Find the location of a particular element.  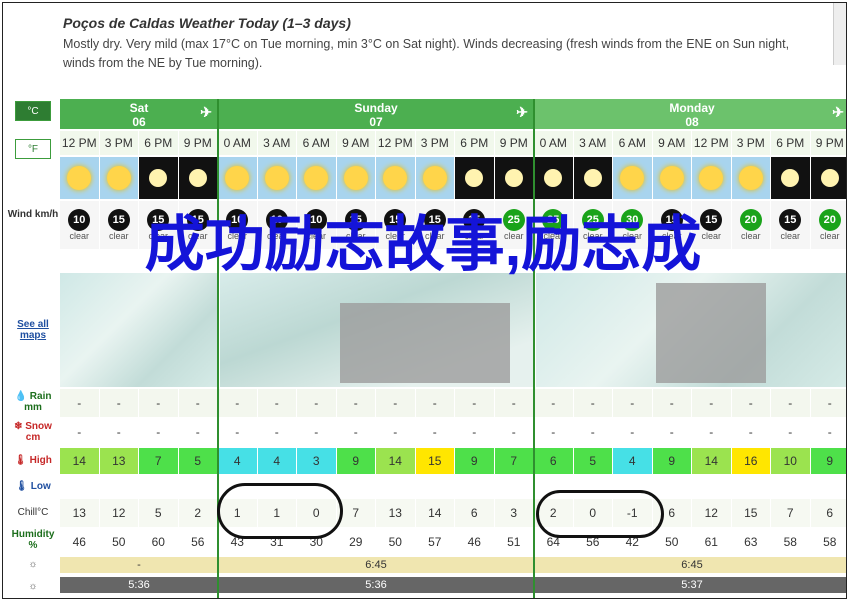

sunrise-sat: - is located at coordinates (139, 565).